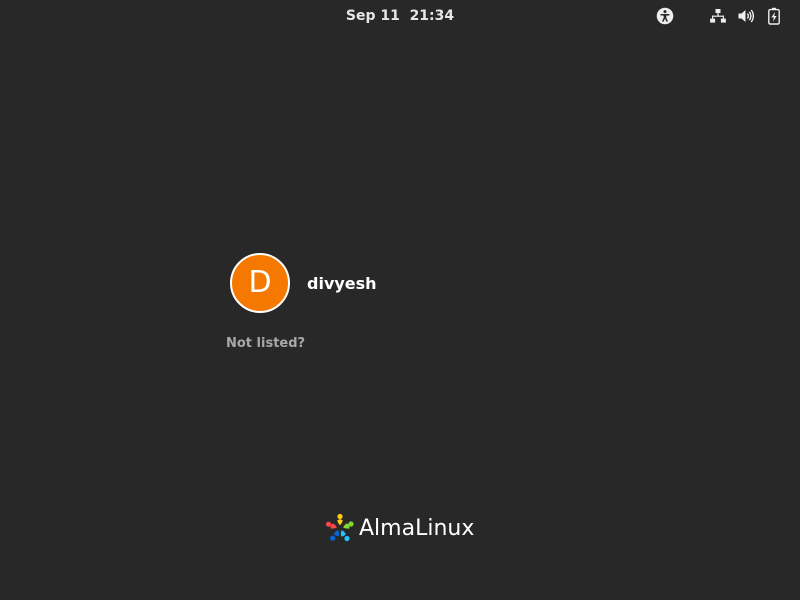 This screenshot has width=800, height=600. Describe the element at coordinates (342, 283) in the screenshot. I see `user-name: divyesh` at that location.